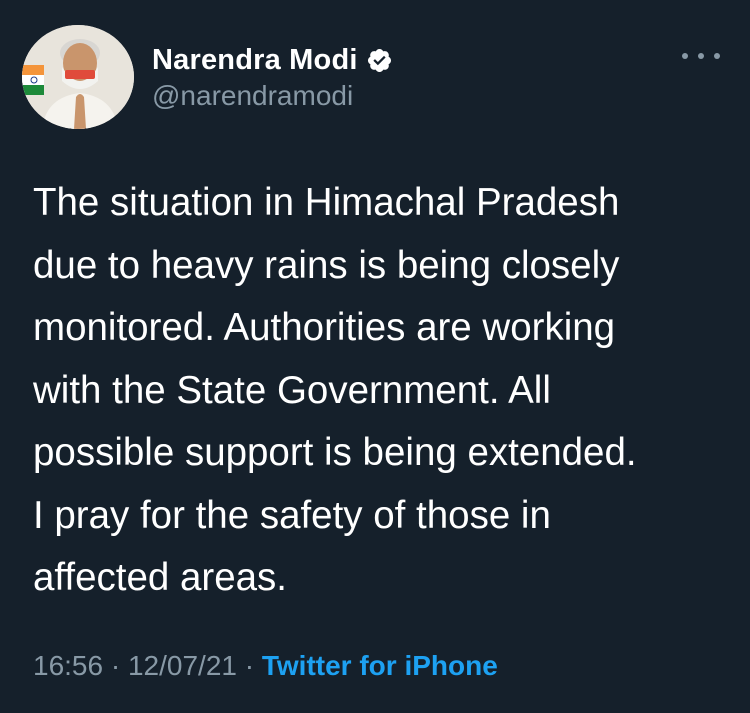 Image resolution: width=750 pixels, height=713 pixels. I want to click on tweet-date: 12/07/21, so click(182, 665).